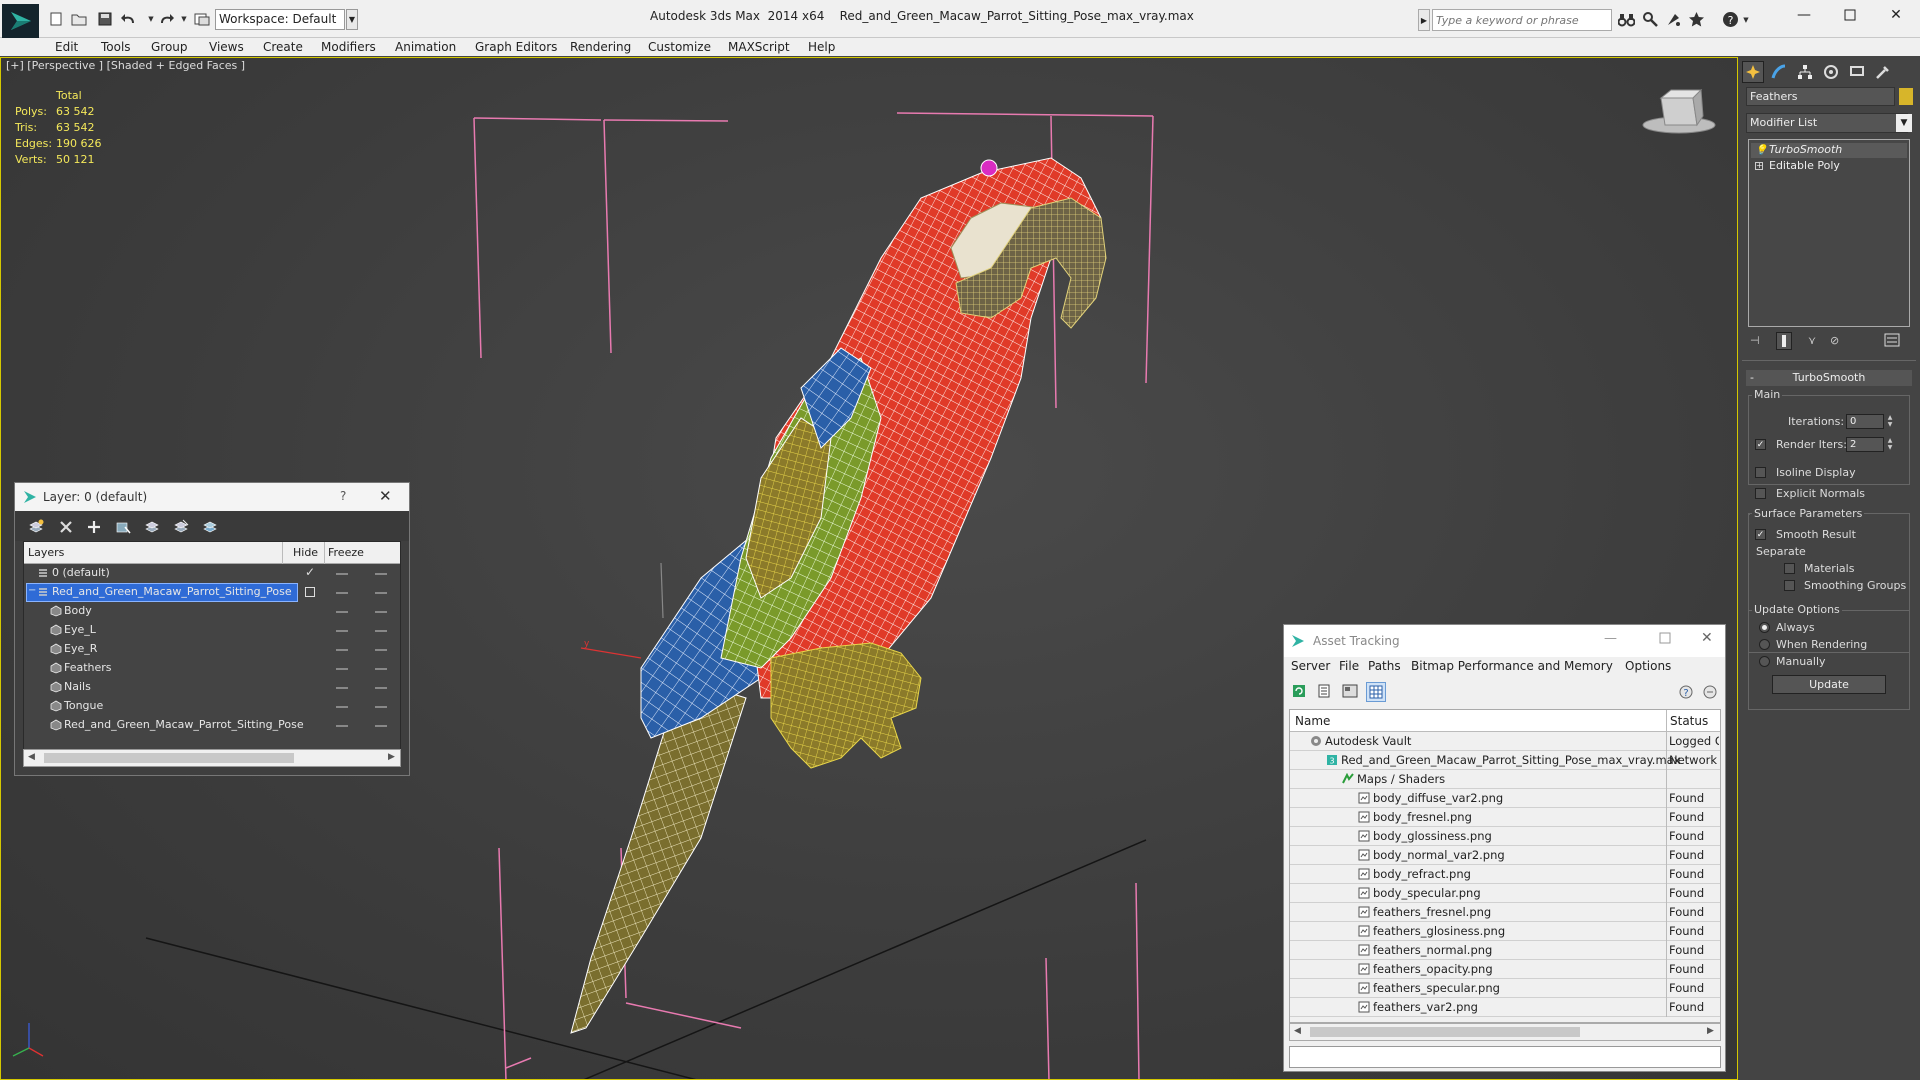  What do you see at coordinates (32, 590) in the screenshot?
I see `collapse-icon: −` at bounding box center [32, 590].